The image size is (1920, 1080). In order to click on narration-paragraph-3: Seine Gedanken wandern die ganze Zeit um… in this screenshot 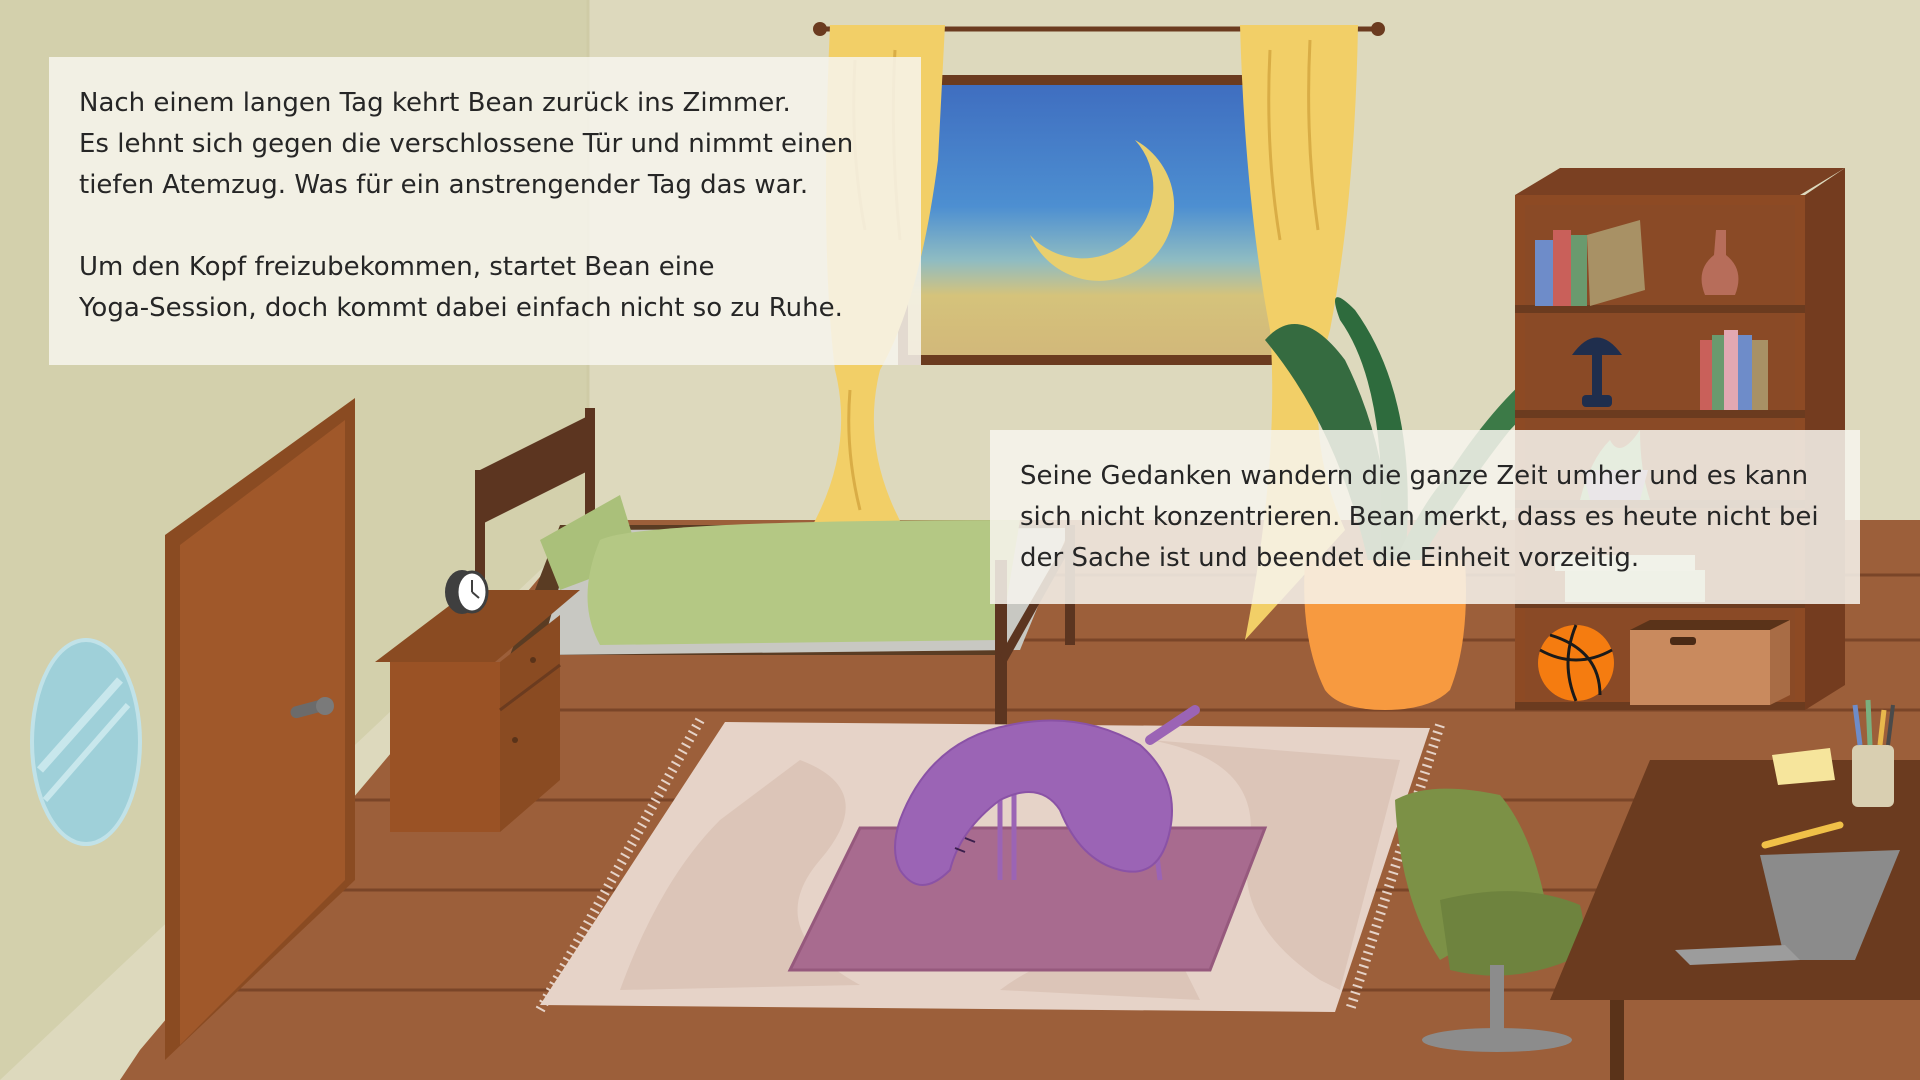, I will do `click(1425, 517)`.